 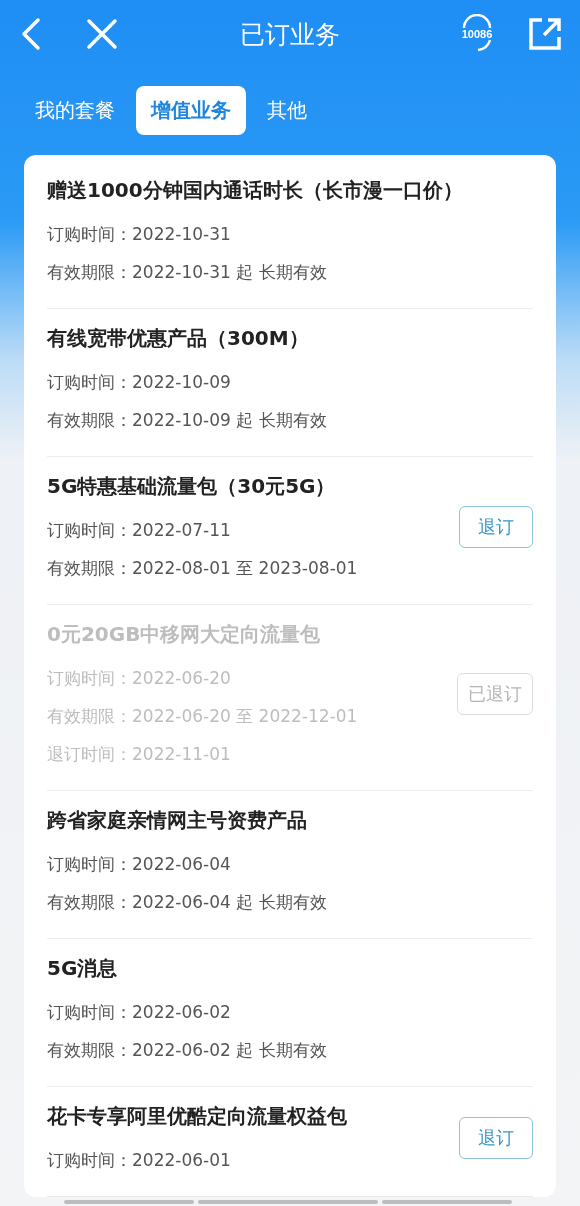 What do you see at coordinates (75, 110) in the screenshot?
I see `tab: 我的套餐` at bounding box center [75, 110].